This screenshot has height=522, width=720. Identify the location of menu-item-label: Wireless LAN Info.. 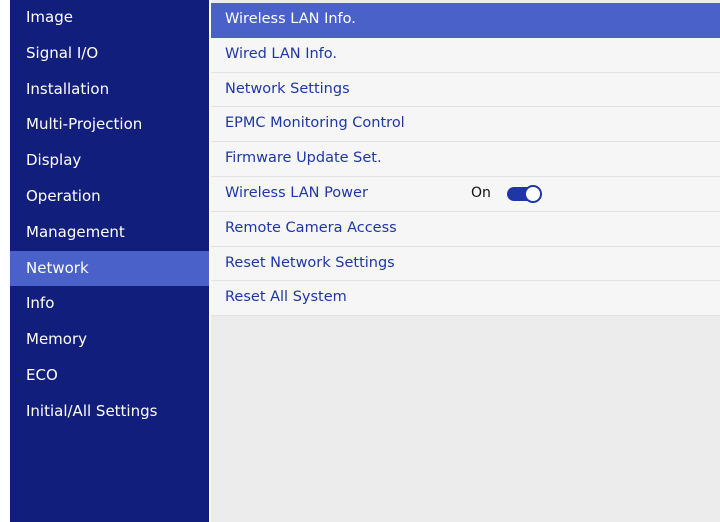
(290, 19).